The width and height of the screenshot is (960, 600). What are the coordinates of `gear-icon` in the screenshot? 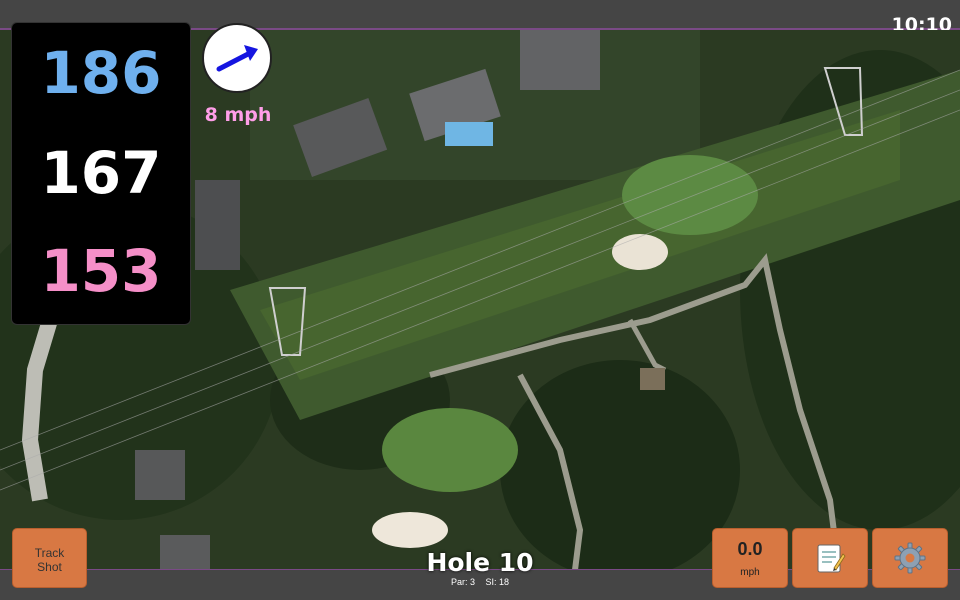 It's located at (910, 558).